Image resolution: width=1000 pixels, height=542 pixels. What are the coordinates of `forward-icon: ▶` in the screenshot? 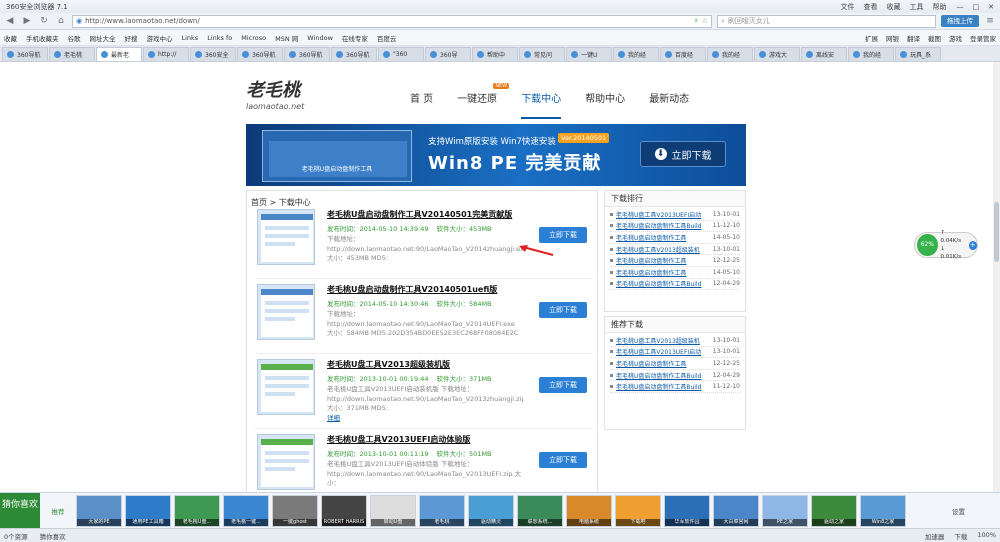 It's located at (27, 21).